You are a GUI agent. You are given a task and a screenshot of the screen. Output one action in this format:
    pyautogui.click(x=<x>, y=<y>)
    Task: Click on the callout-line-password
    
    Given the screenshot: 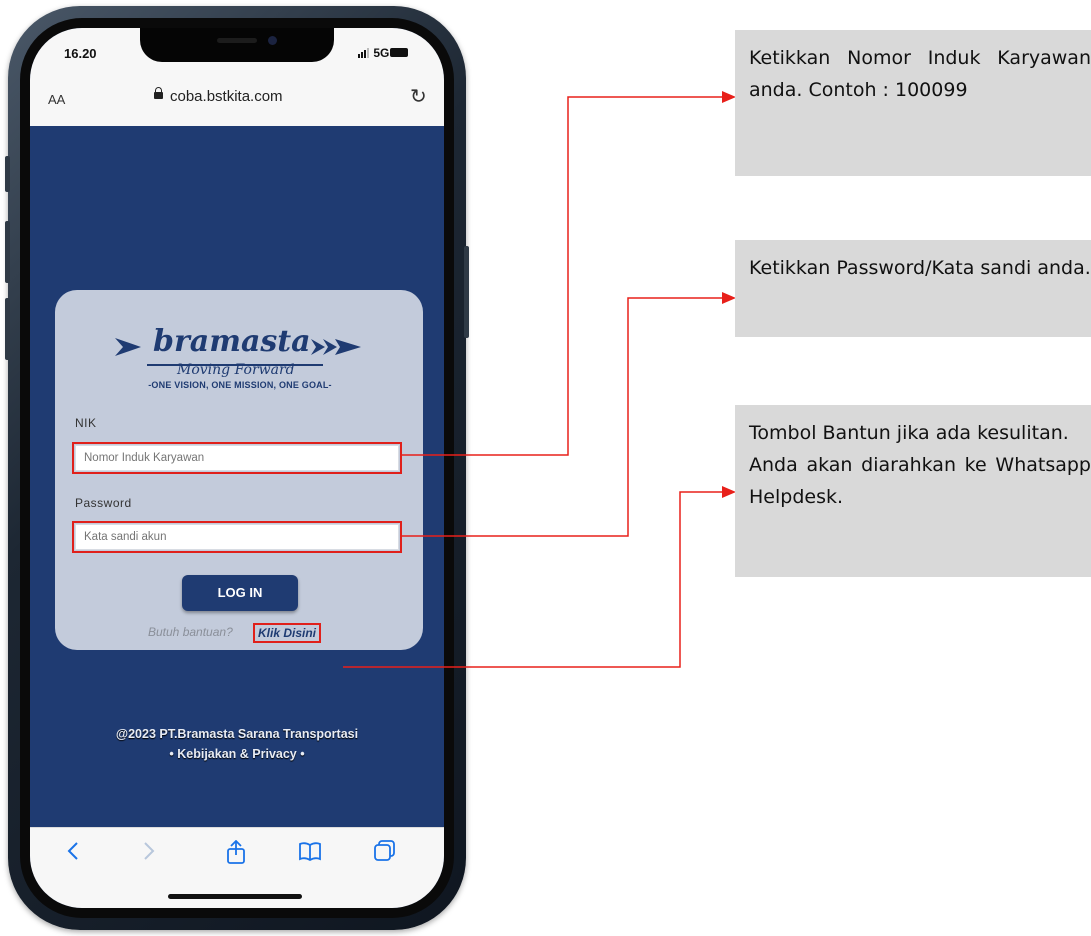 What is the action you would take?
    pyautogui.click(x=564, y=417)
    